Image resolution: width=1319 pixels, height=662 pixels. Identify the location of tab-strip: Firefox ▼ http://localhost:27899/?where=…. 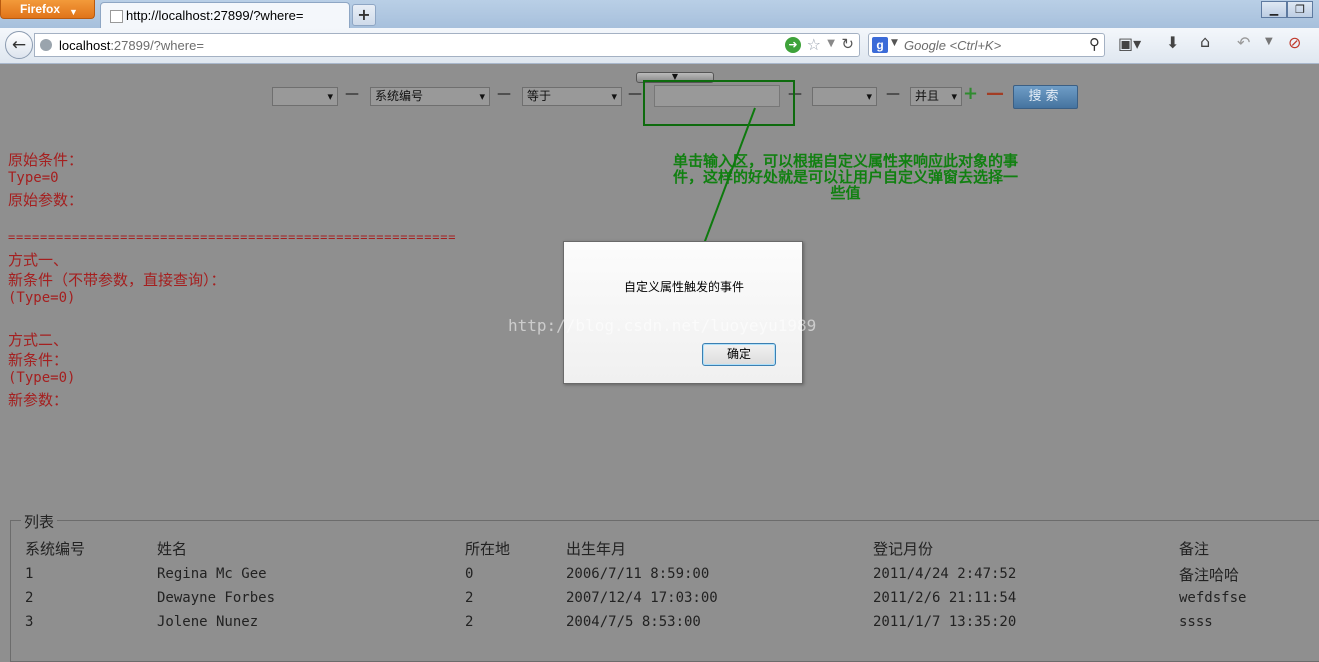
(659, 14).